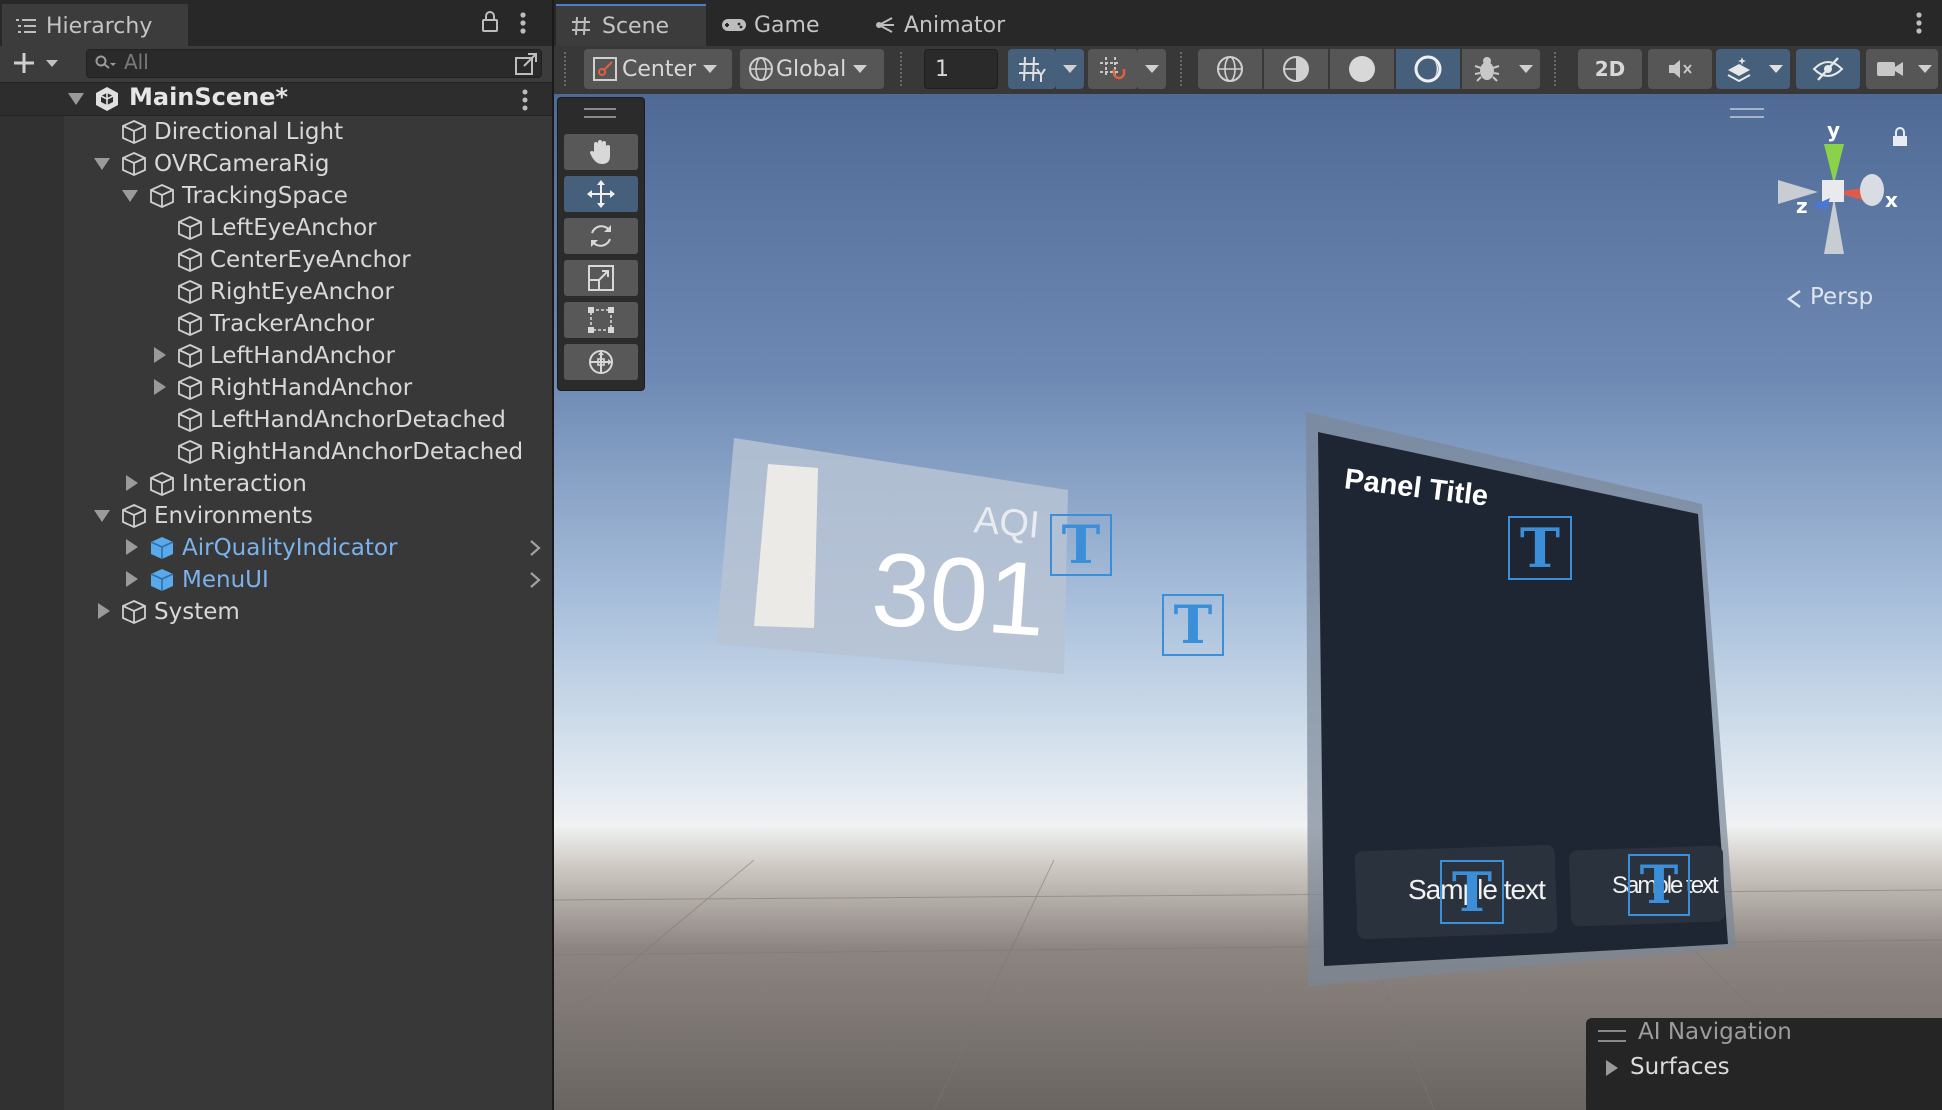  I want to click on hierarchy-item: OVRCameraRig, so click(225, 164).